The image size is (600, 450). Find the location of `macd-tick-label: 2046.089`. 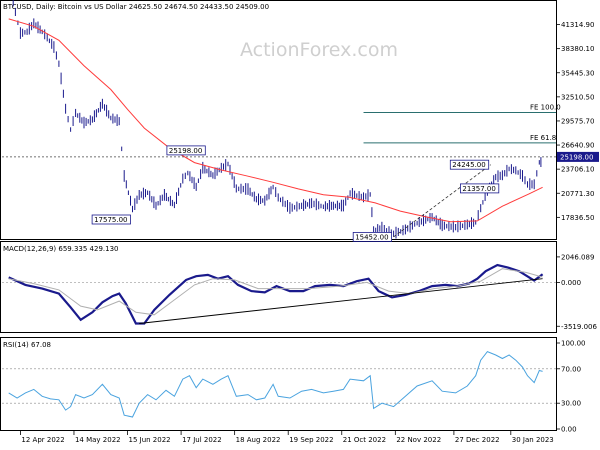

macd-tick-label: 2046.089 is located at coordinates (577, 257).